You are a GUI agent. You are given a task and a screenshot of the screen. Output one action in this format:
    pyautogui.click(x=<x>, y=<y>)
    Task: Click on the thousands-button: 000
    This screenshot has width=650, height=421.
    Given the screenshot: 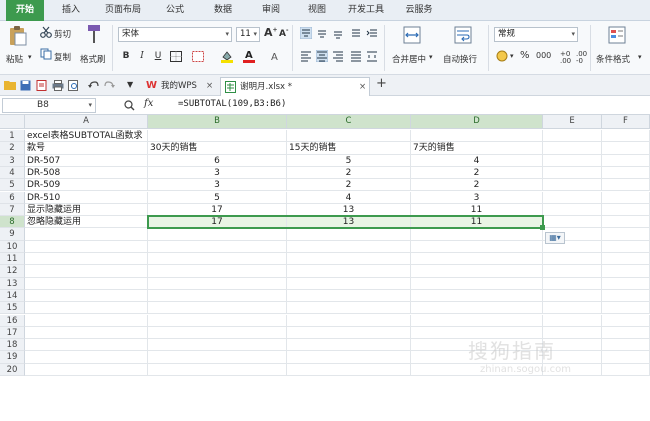 What is the action you would take?
    pyautogui.click(x=543, y=55)
    